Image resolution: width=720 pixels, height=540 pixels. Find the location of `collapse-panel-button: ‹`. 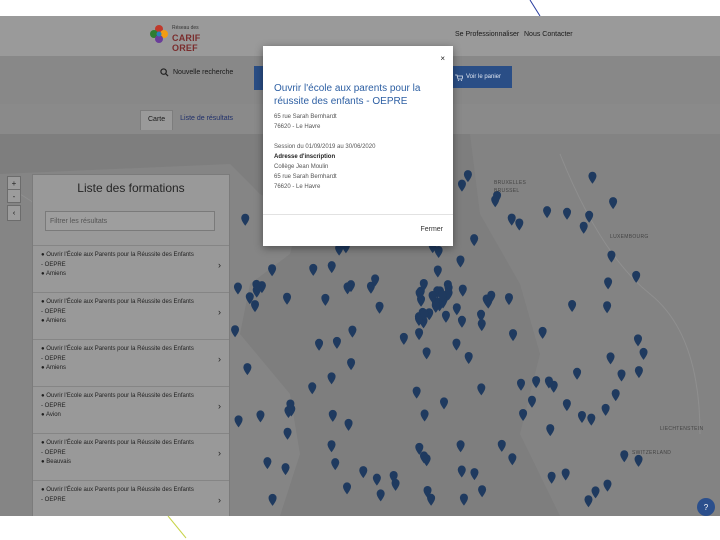

collapse-panel-button: ‹ is located at coordinates (14, 213).